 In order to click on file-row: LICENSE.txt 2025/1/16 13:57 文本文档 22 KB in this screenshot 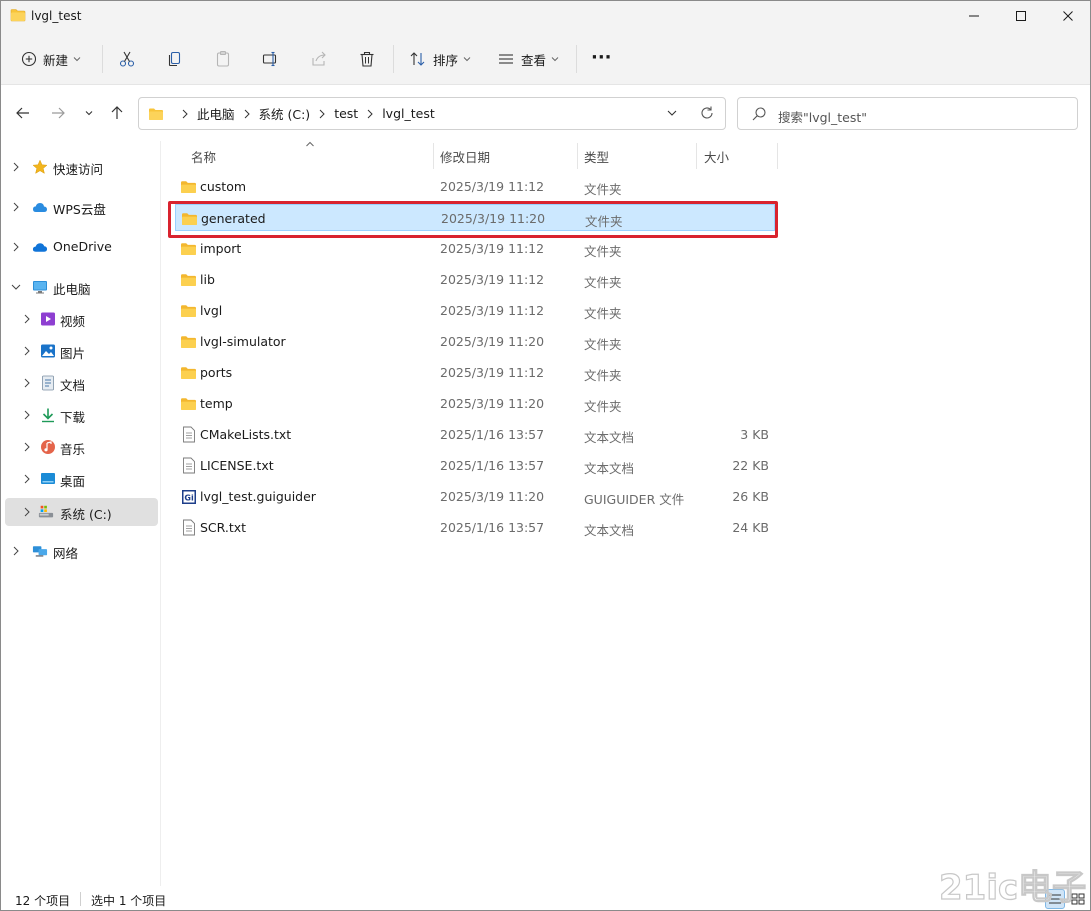, I will do `click(475, 465)`.